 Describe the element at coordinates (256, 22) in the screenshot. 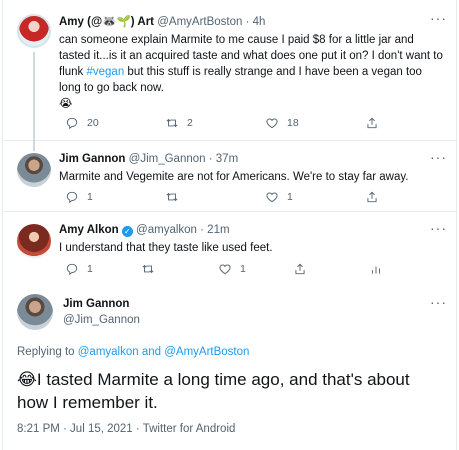

I see `timestamp: · 4h` at that location.